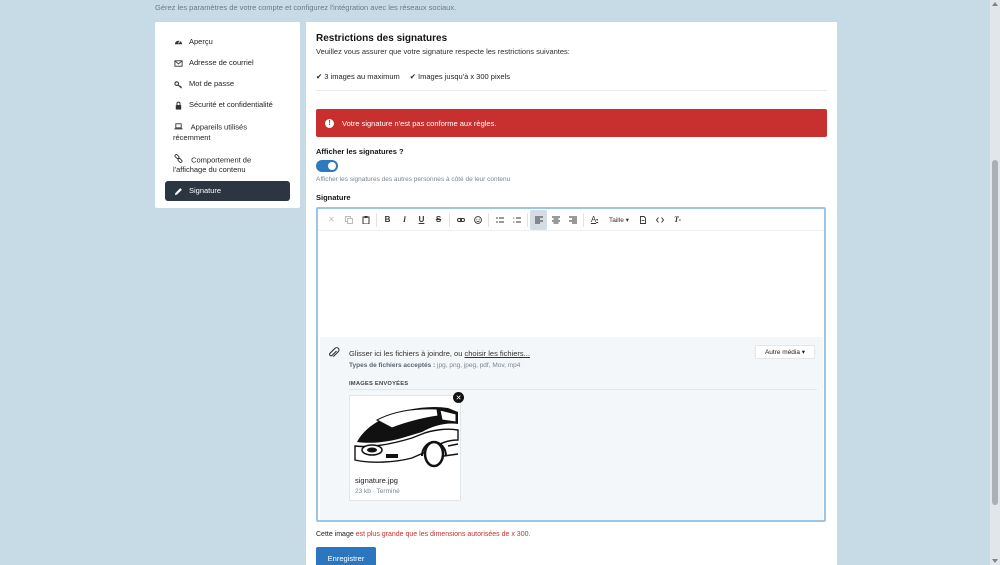  I want to click on align-center-icon, so click(555, 220).